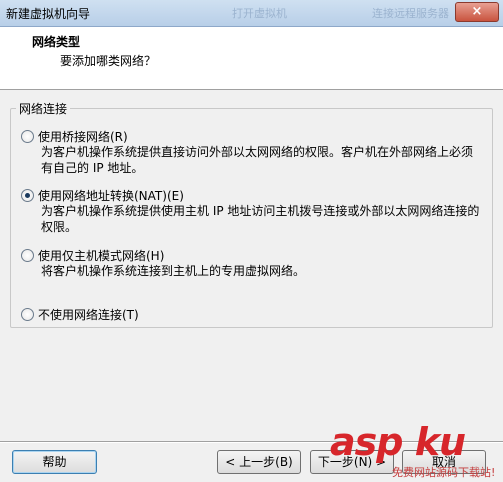 The width and height of the screenshot is (503, 482). What do you see at coordinates (259, 13) in the screenshot?
I see `background-window-title: 打开虚拟机` at bounding box center [259, 13].